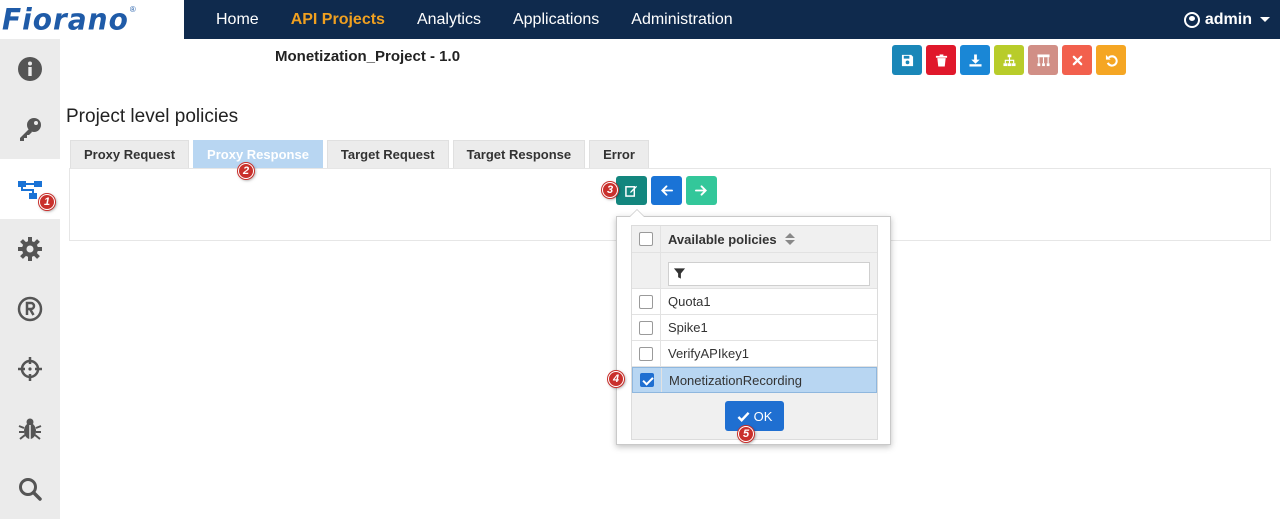 The width and height of the screenshot is (1280, 519). I want to click on sidebar-item-keys, so click(30, 129).